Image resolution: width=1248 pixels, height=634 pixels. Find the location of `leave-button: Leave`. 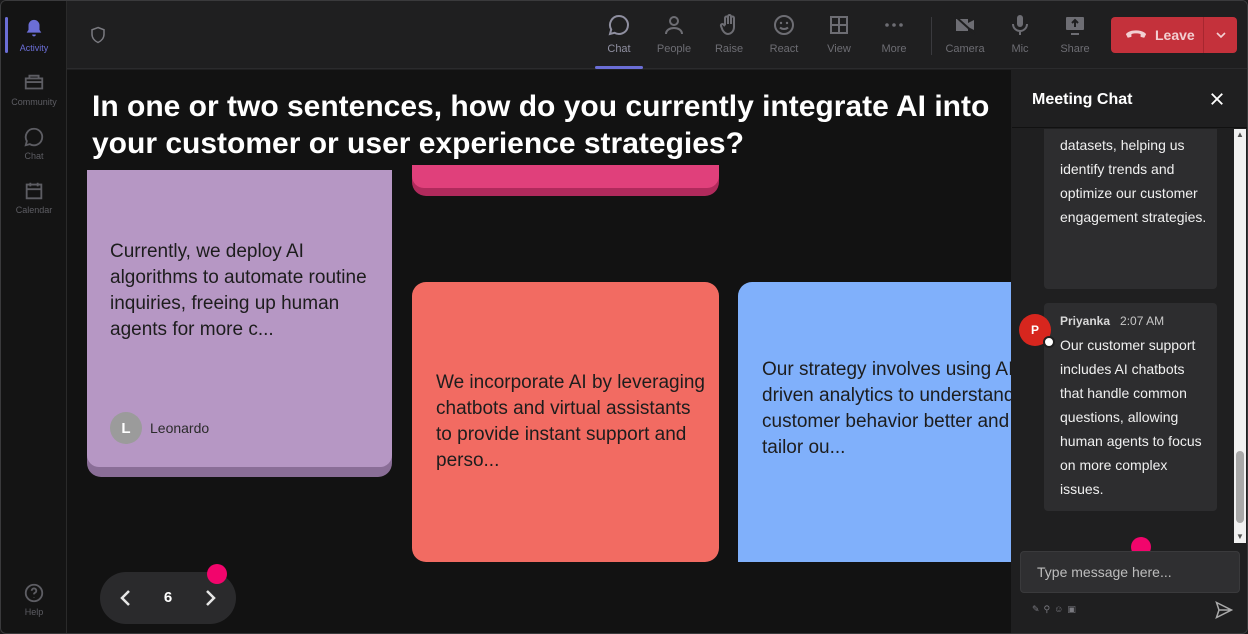

leave-button: Leave is located at coordinates (1174, 35).